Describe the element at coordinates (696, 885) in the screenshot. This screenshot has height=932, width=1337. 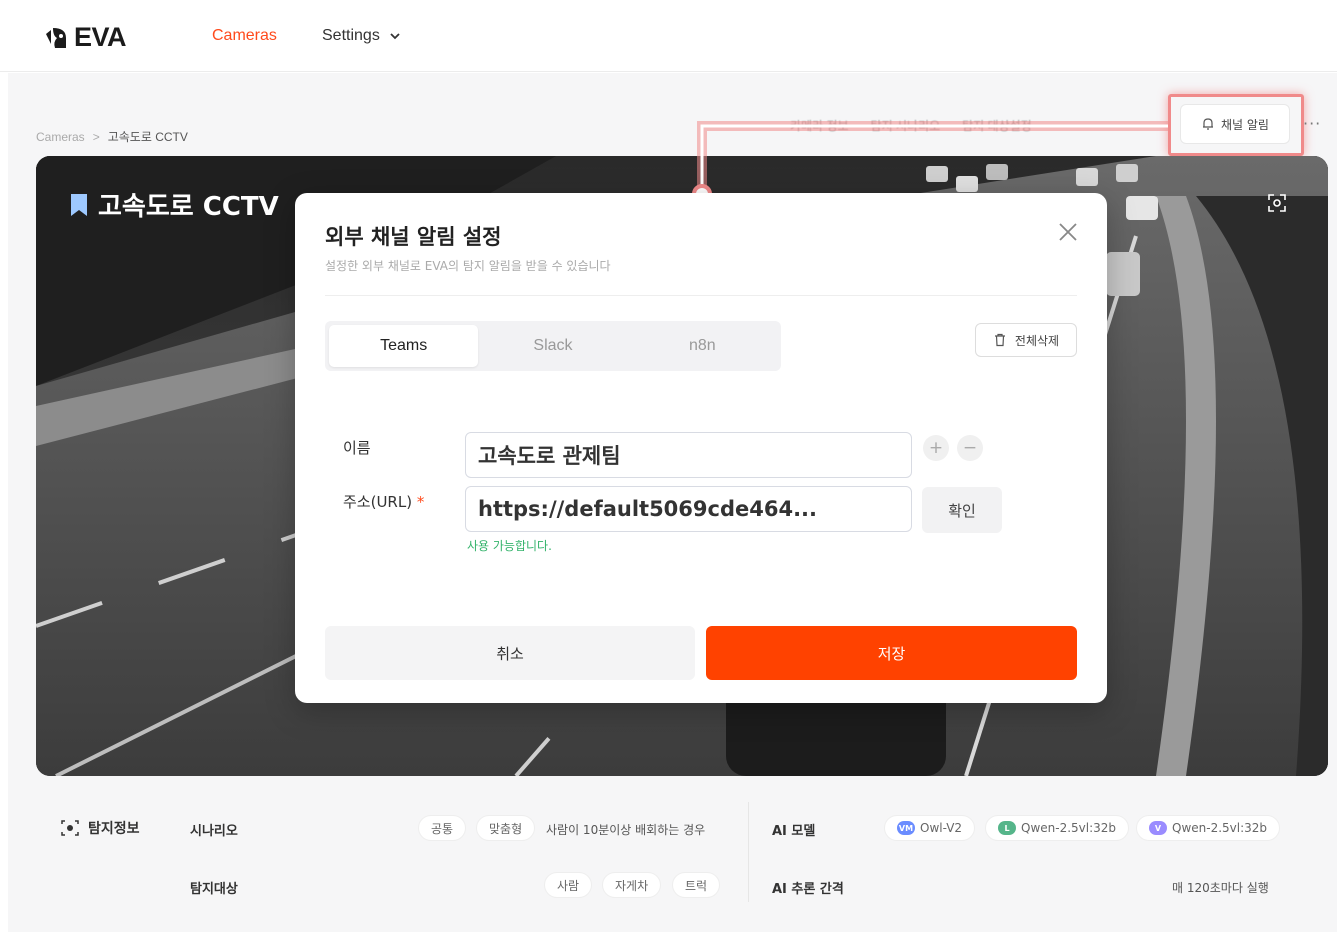
I see `target-chip-truck: 트럭` at that location.